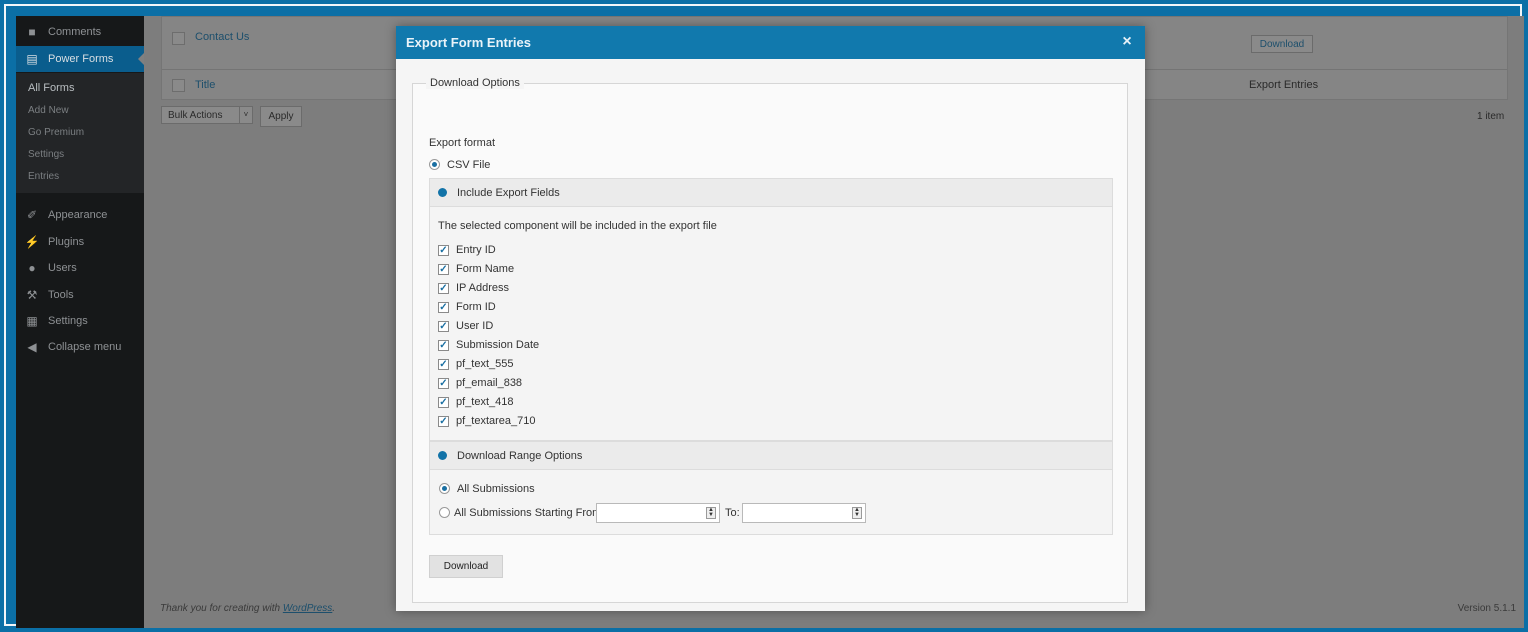  Describe the element at coordinates (434, 164) in the screenshot. I see `csv-radio` at that location.